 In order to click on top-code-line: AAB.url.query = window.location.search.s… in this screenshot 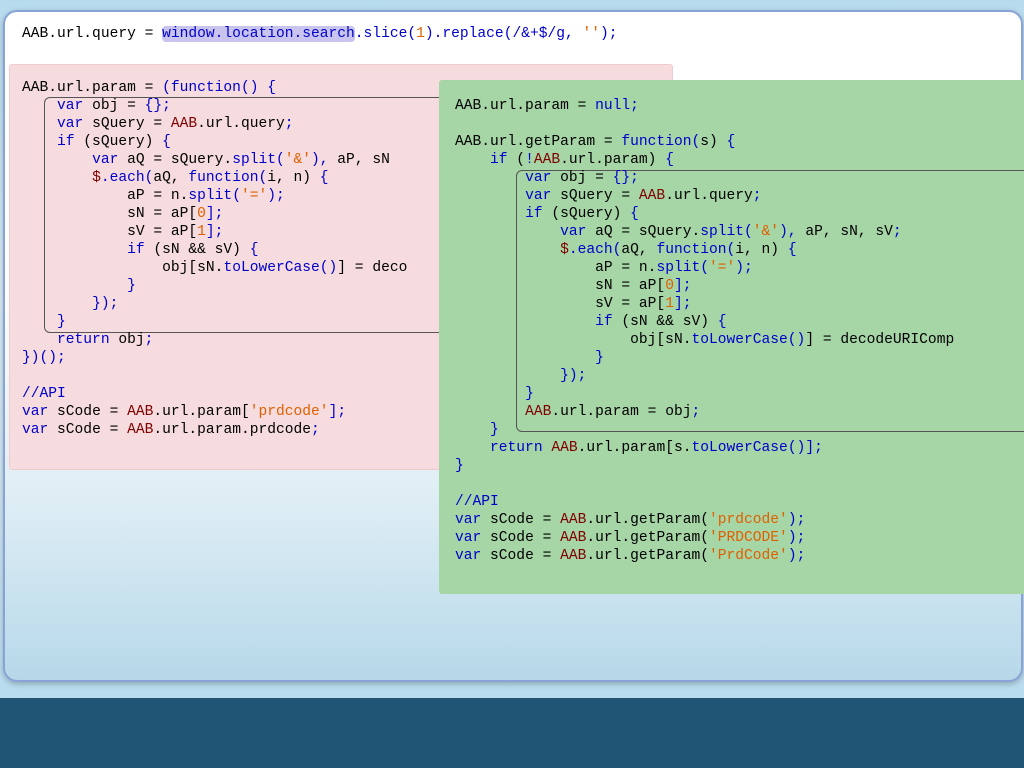, I will do `click(320, 34)`.